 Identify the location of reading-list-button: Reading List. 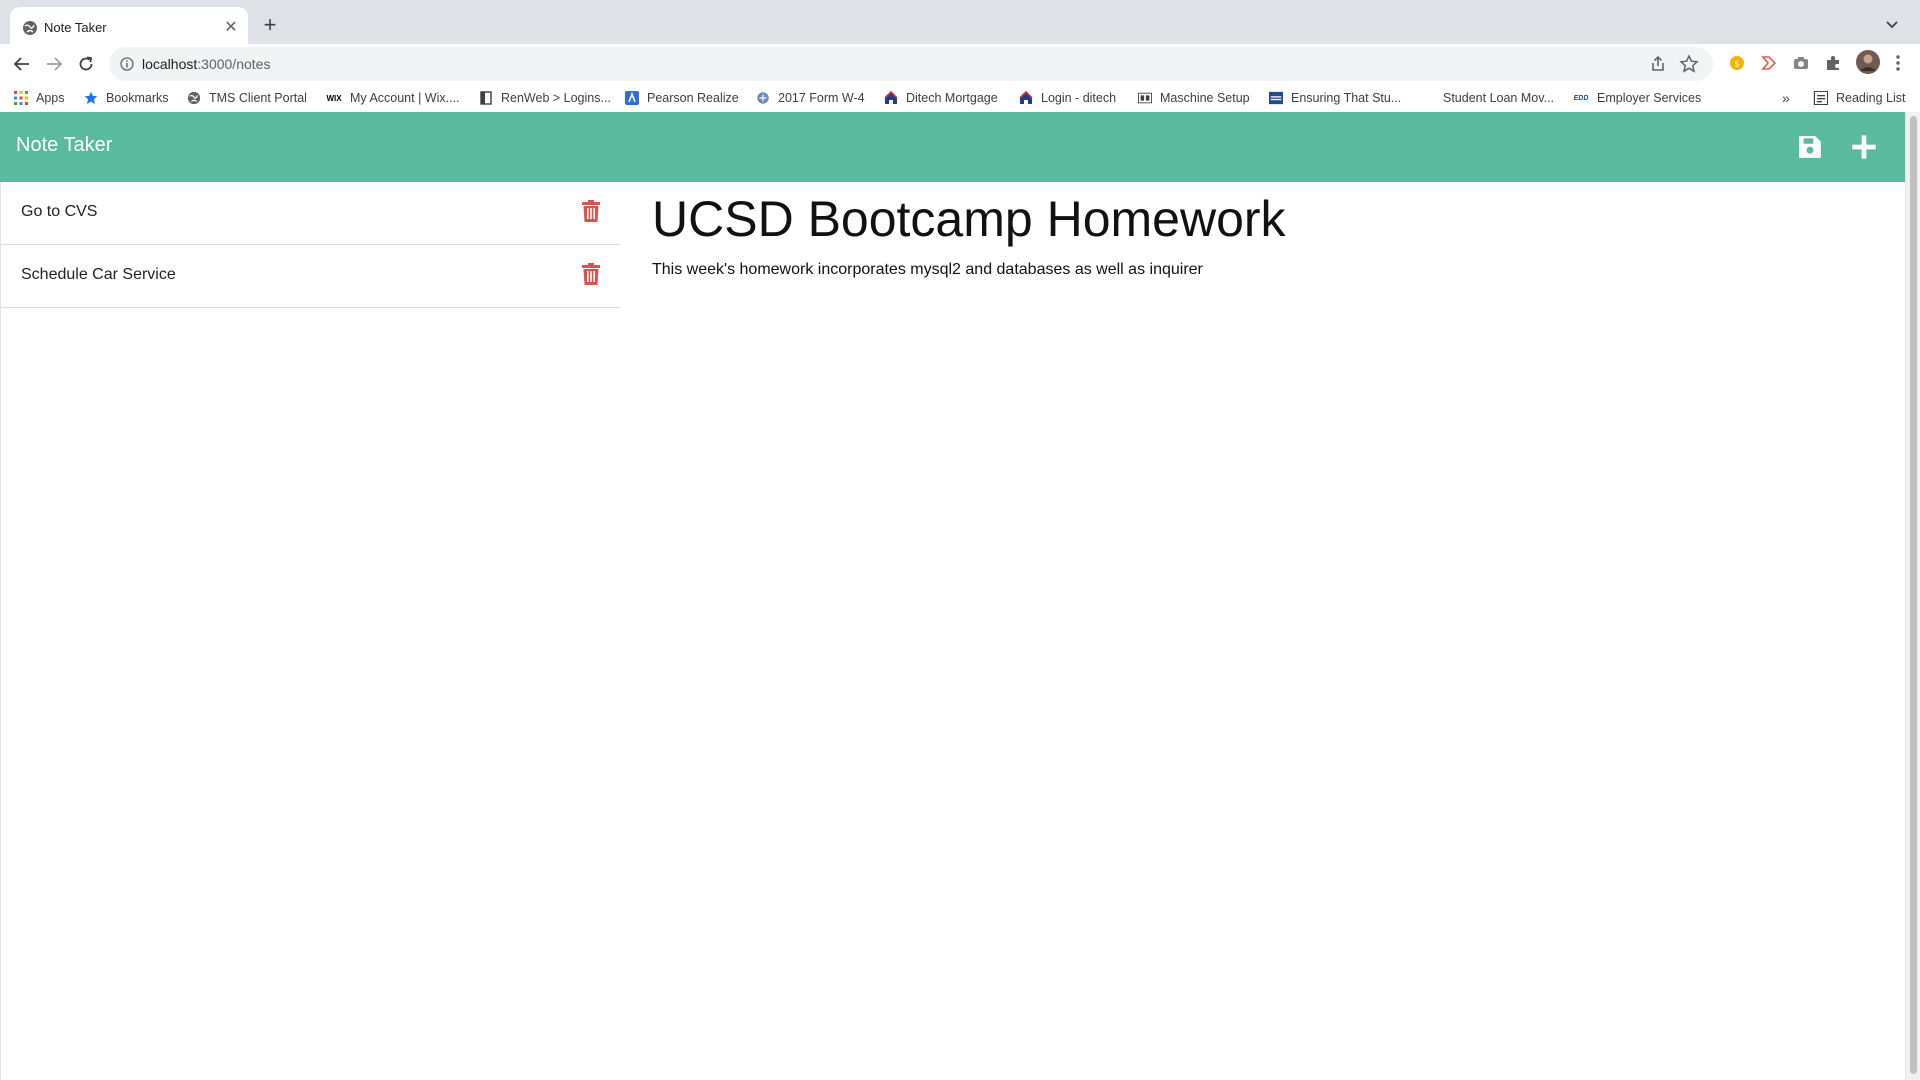
(1859, 98).